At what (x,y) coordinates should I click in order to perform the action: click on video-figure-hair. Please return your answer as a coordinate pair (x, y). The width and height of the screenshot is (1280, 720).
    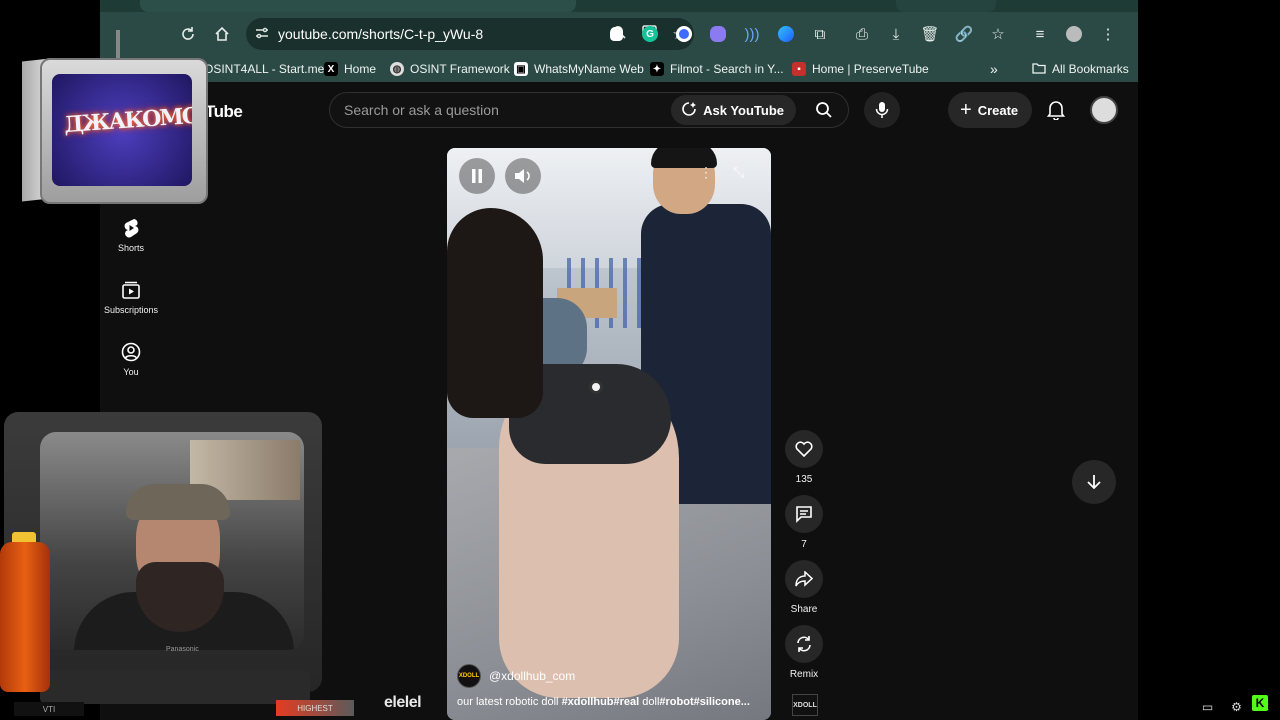
    Looking at the image, I should click on (495, 313).